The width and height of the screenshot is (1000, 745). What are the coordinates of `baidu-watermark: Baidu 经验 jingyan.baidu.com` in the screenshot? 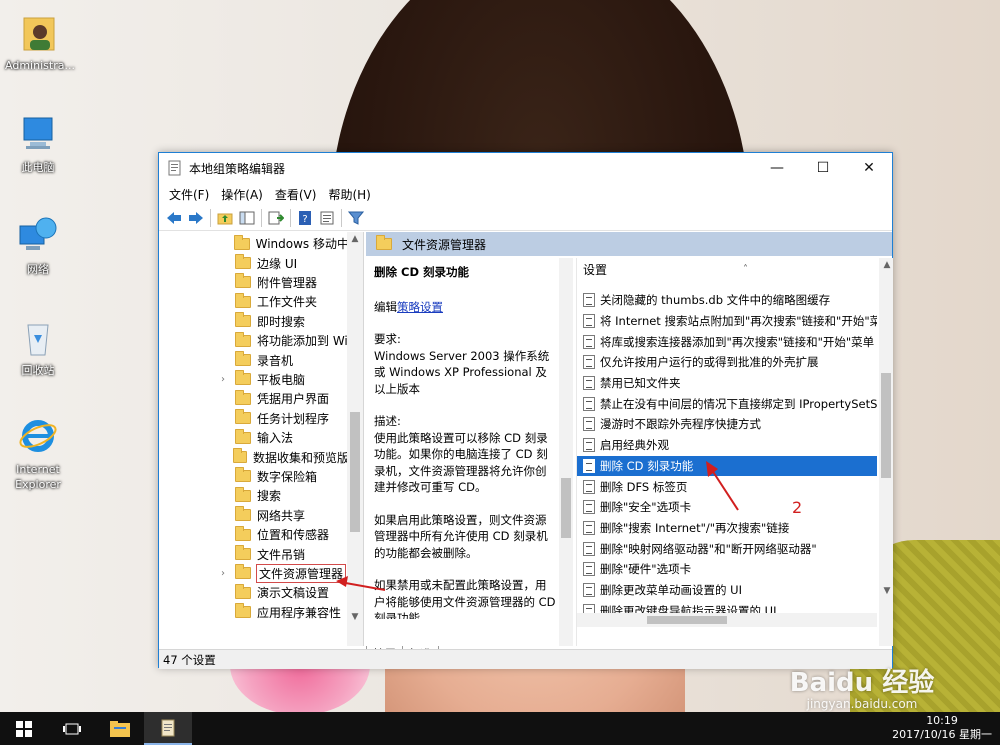 It's located at (862, 689).